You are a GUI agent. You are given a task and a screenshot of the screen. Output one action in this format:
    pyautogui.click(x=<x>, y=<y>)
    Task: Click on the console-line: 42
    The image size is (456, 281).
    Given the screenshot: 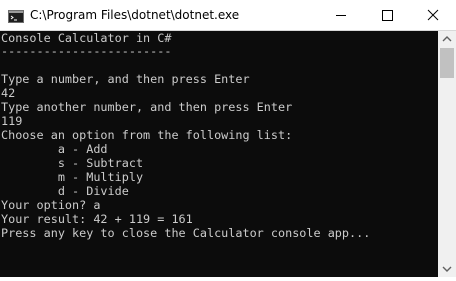 What is the action you would take?
    pyautogui.click(x=8, y=93)
    